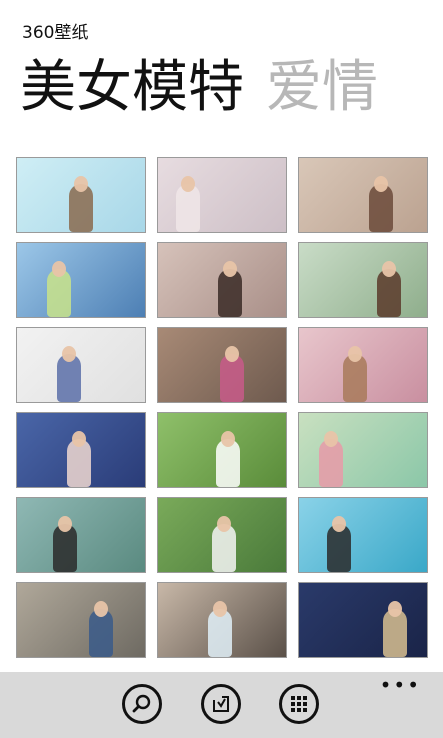  Describe the element at coordinates (400, 685) in the screenshot. I see `more-options-button: •••` at that location.